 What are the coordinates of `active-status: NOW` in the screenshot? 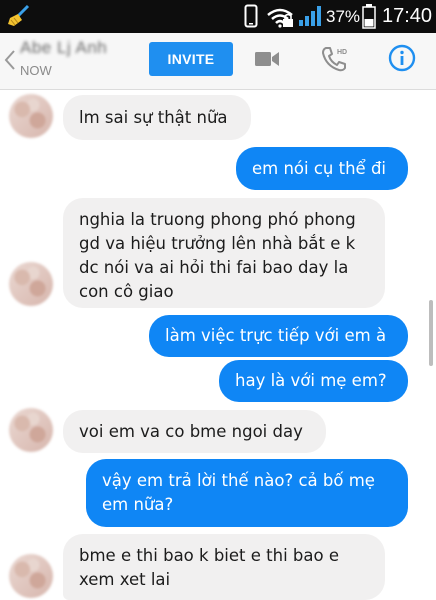 It's located at (36, 70).